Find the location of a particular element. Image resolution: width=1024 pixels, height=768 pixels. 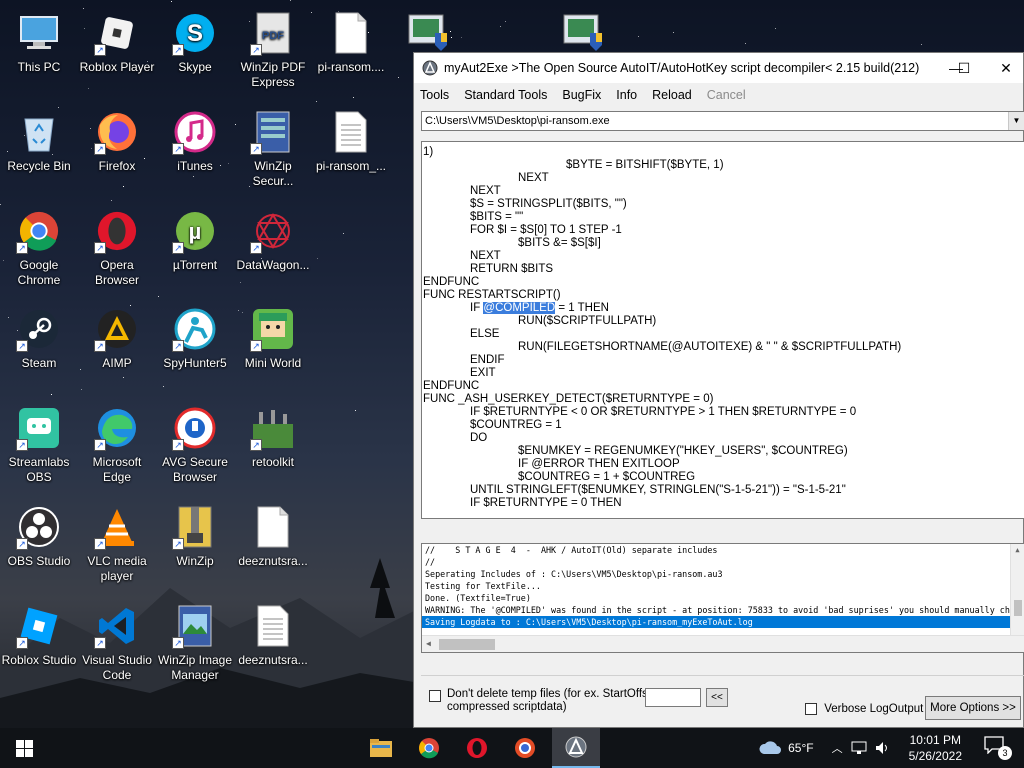

verbose-row: Verbose LogOutput is located at coordinates (864, 709).